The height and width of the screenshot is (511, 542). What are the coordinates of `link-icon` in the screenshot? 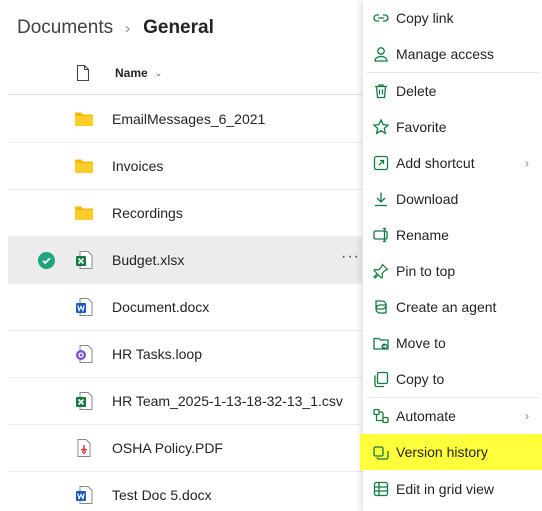 It's located at (381, 18).